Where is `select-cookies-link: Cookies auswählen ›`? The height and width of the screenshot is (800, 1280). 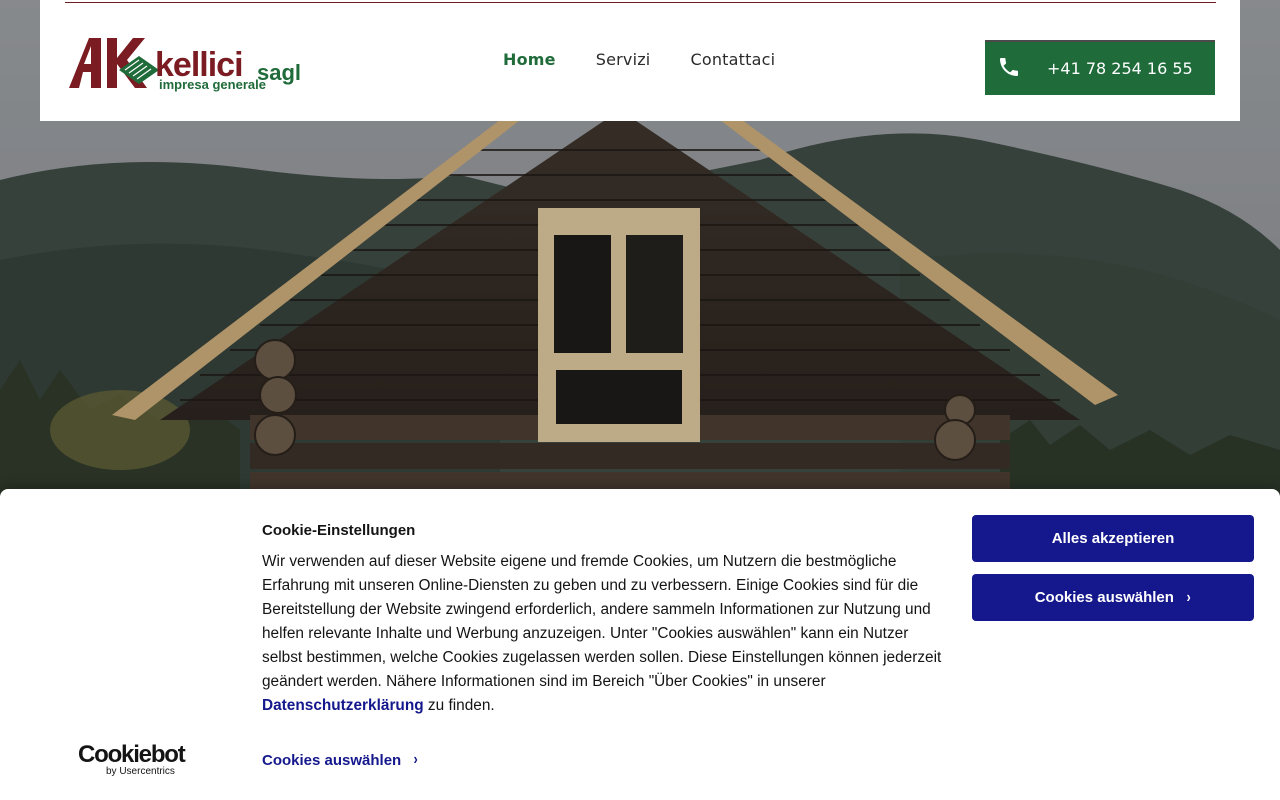 select-cookies-link: Cookies auswählen › is located at coordinates (340, 760).